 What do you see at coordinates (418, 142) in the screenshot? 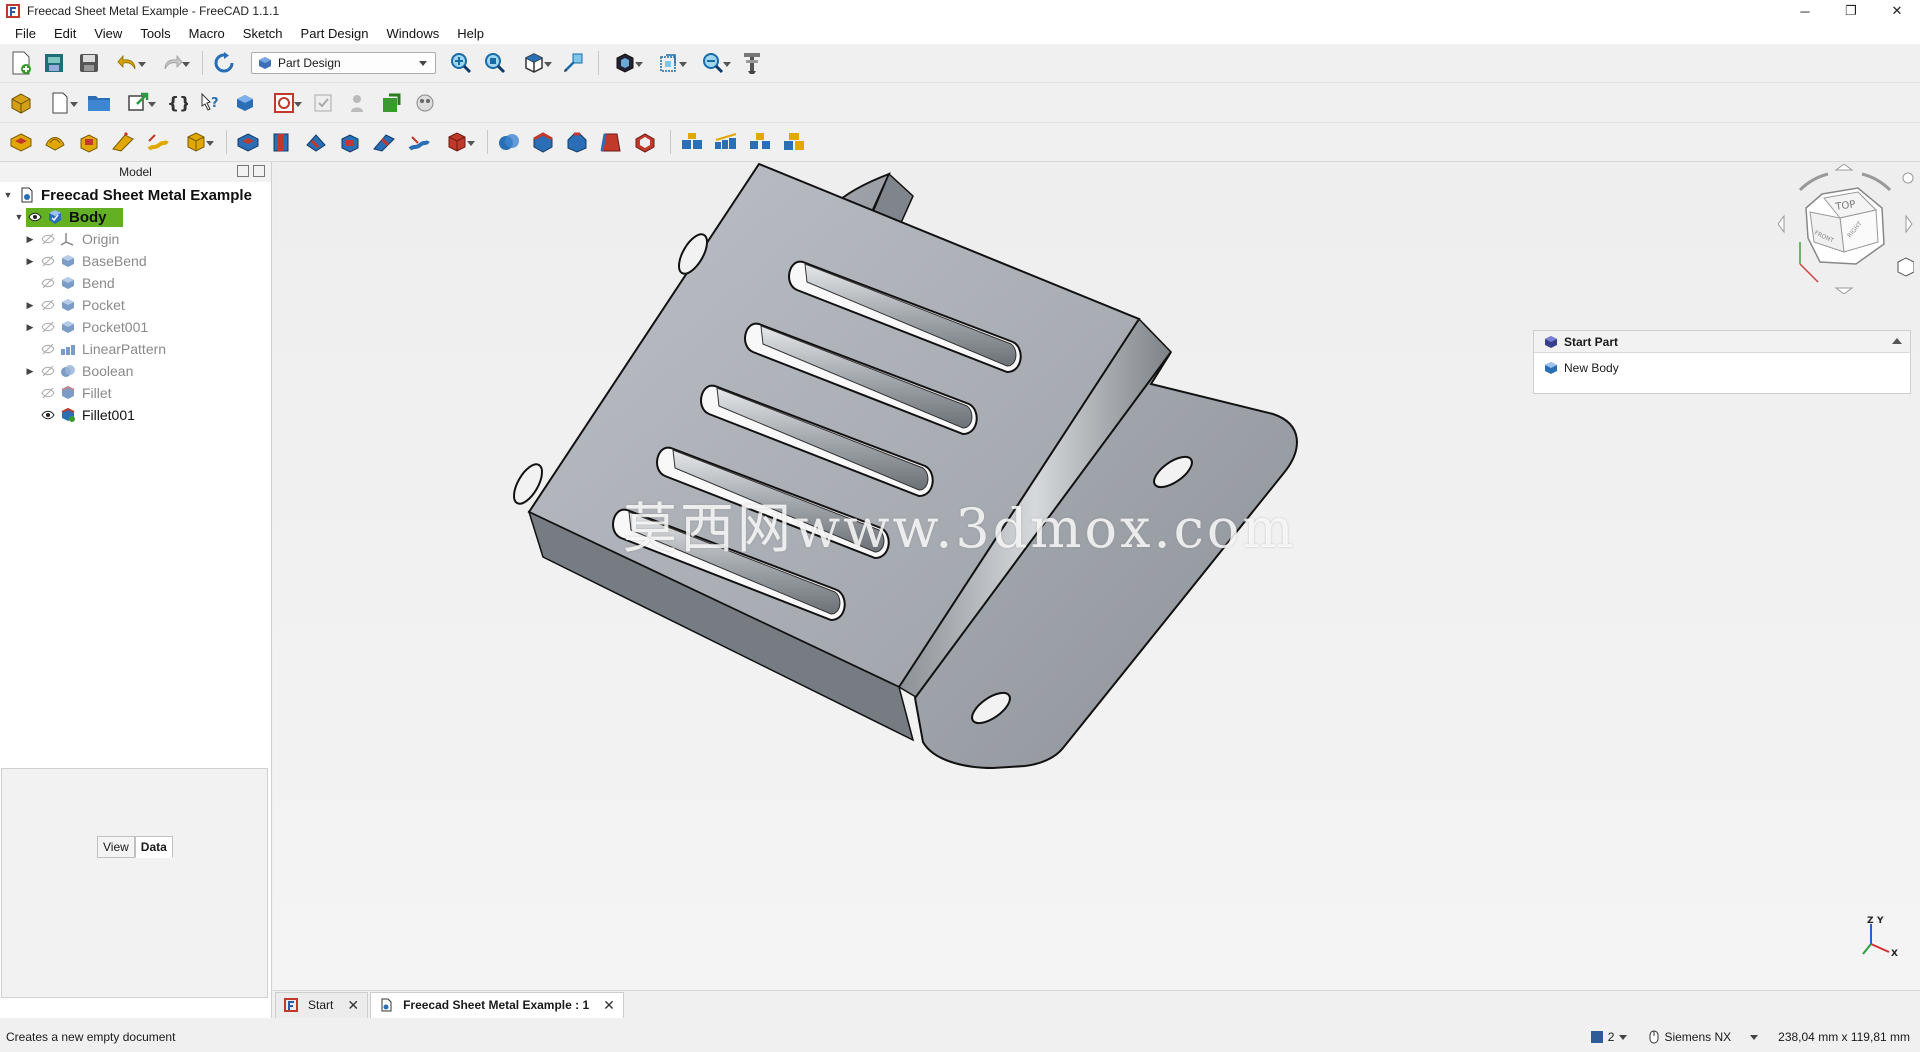
I see `subtractive-helix-button` at bounding box center [418, 142].